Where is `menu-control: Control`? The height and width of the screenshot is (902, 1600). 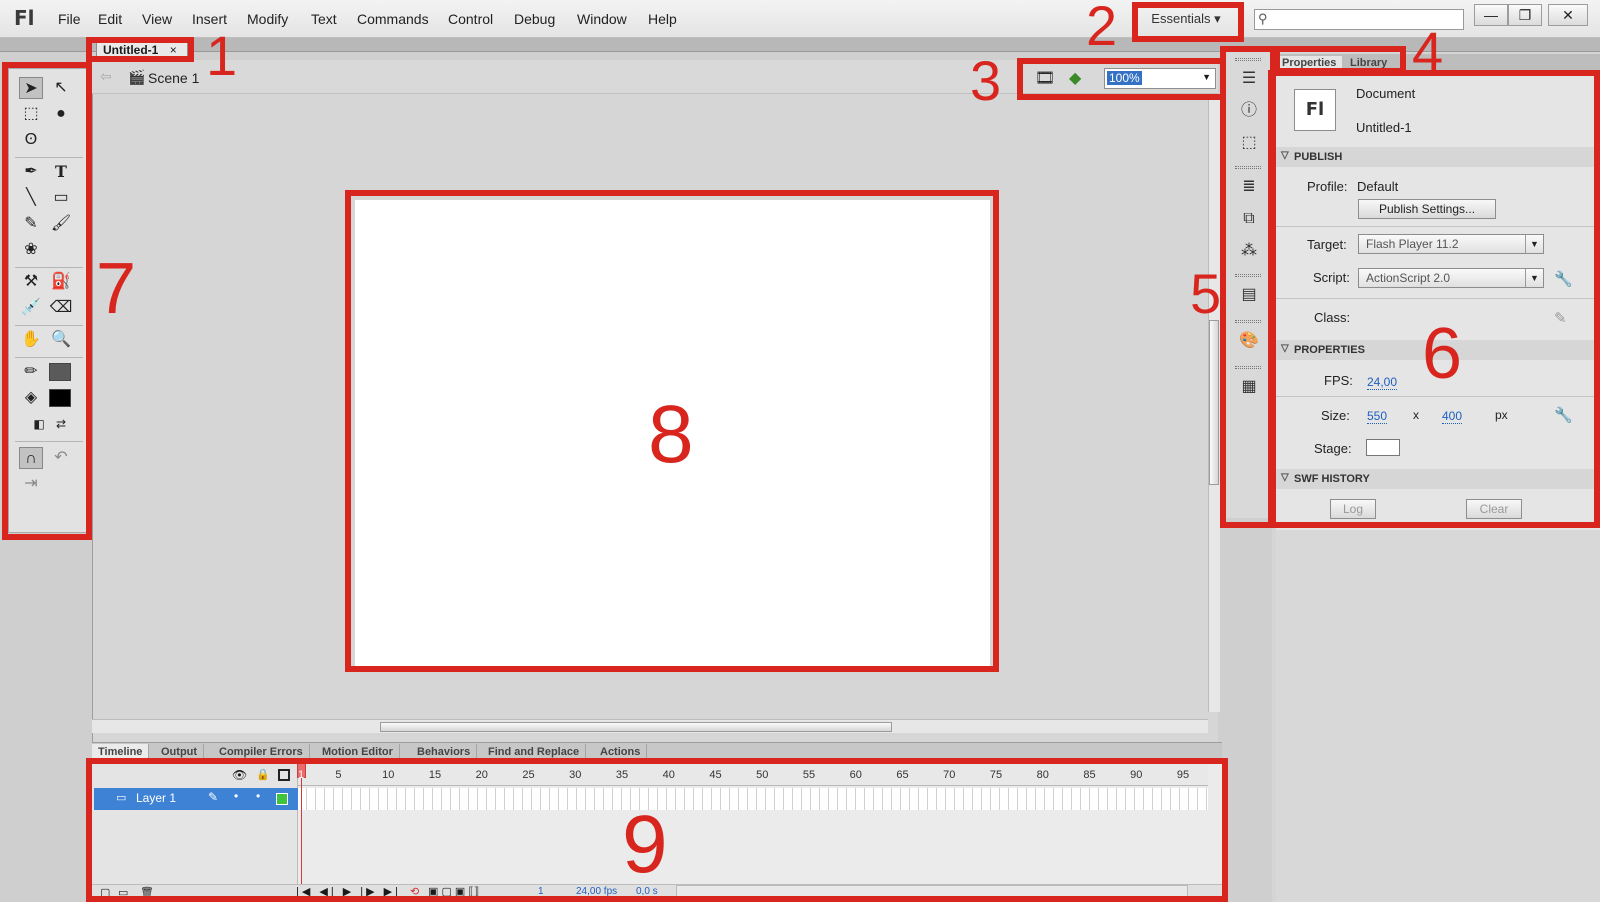
menu-control: Control is located at coordinates (470, 19).